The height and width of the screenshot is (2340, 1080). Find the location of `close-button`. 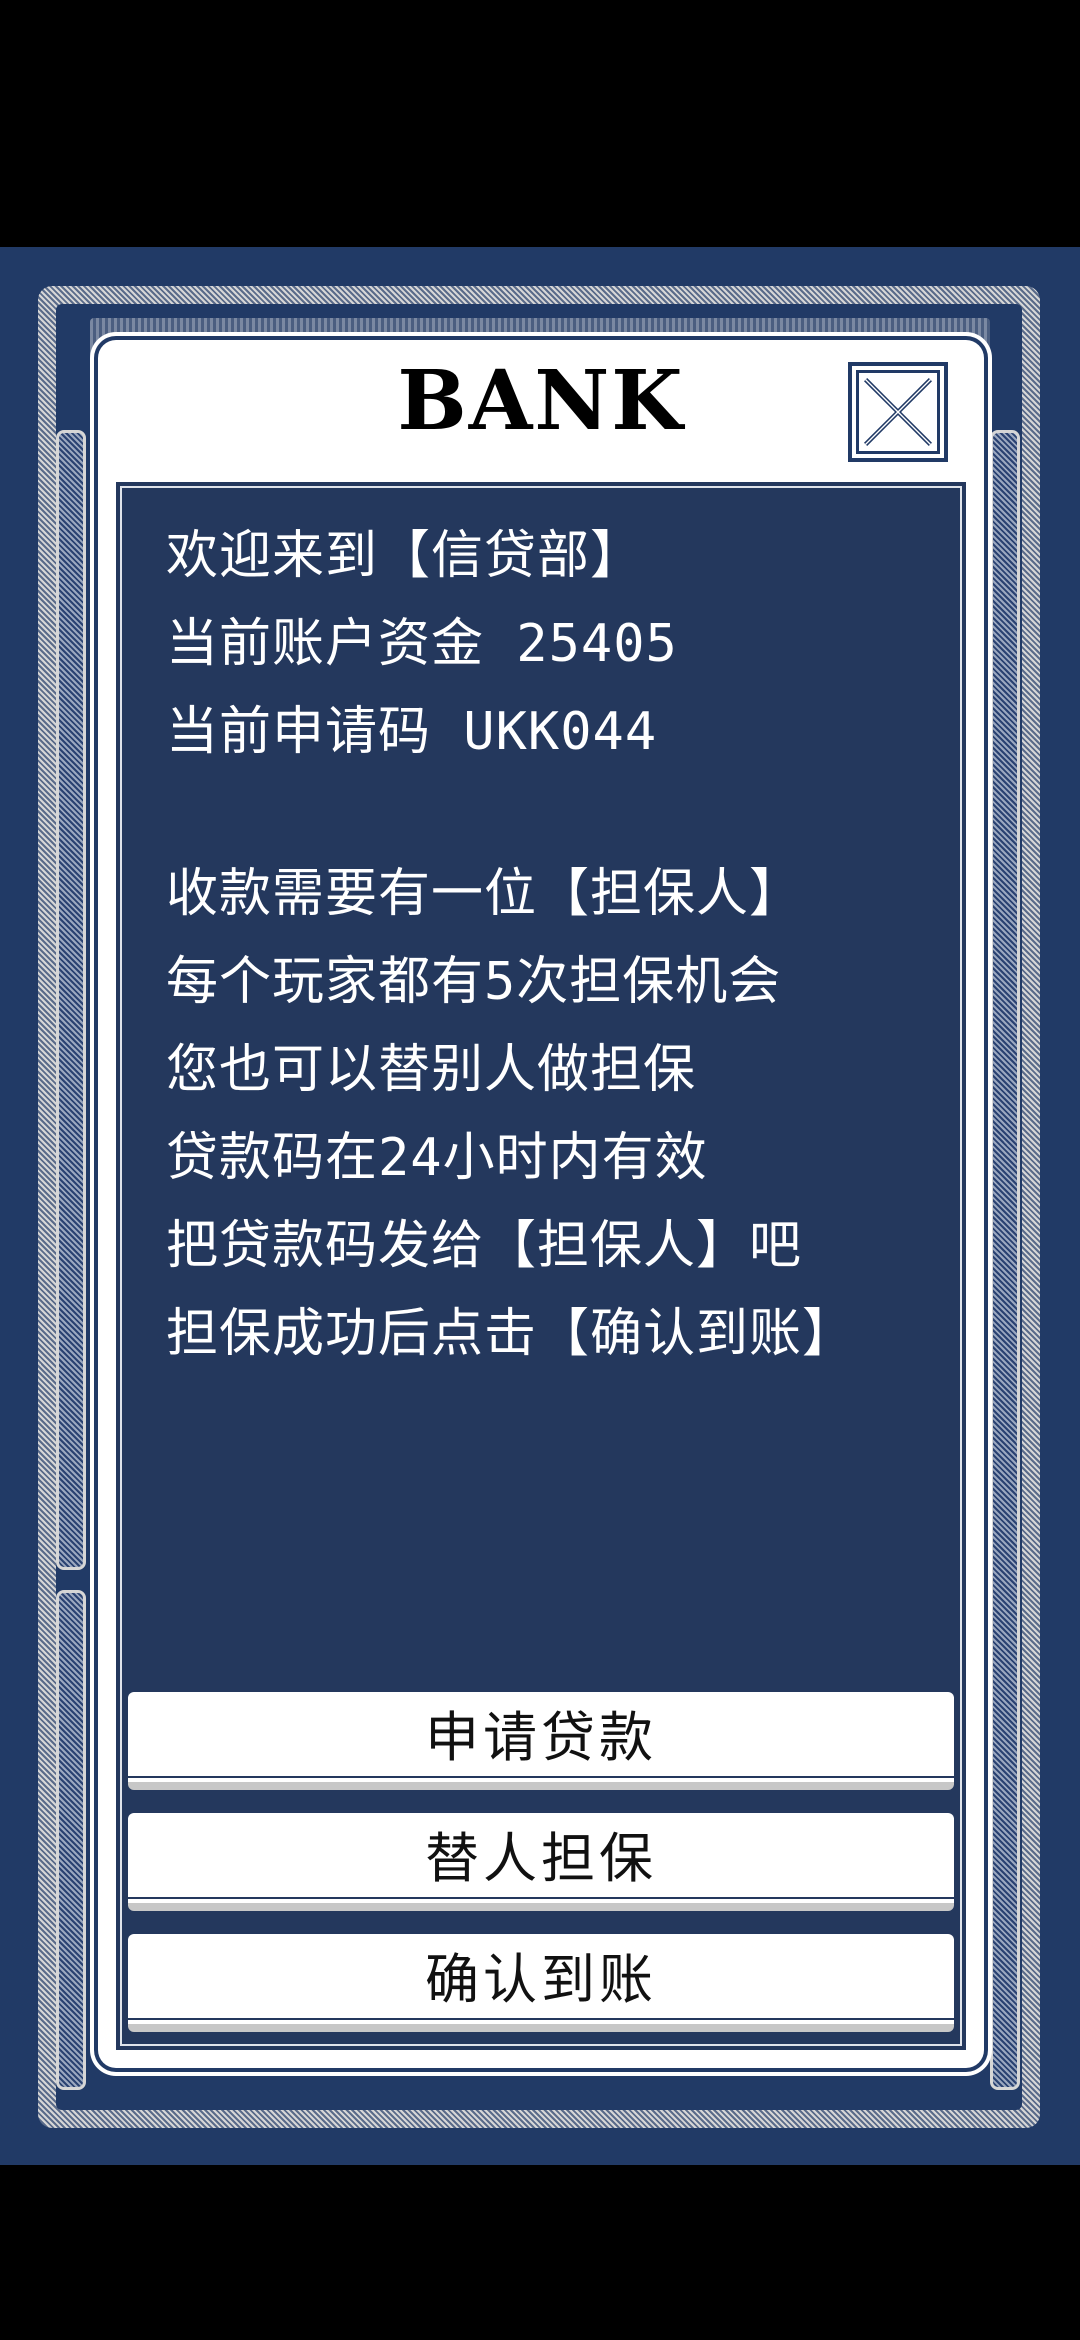

close-button is located at coordinates (898, 412).